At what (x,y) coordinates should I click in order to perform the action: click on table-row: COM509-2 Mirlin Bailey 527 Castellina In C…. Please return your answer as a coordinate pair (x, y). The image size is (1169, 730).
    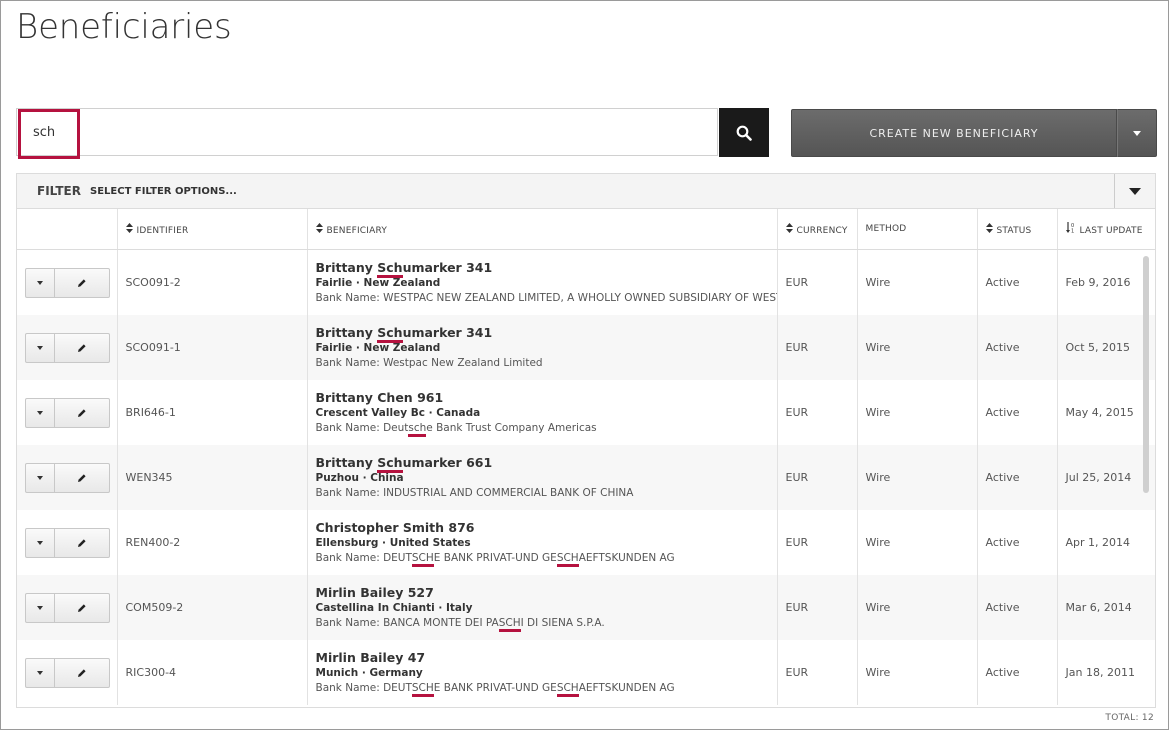
    Looking at the image, I should click on (586, 607).